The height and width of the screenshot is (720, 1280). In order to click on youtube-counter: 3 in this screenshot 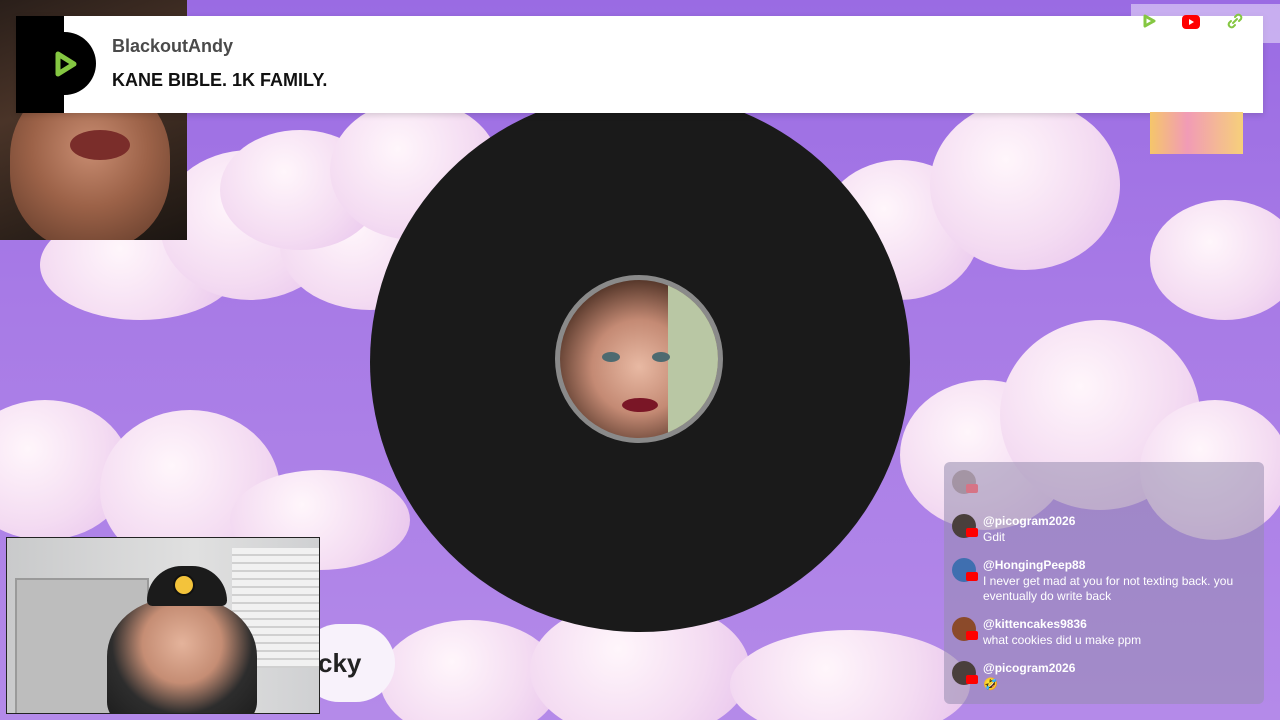, I will do `click(1198, 23)`.